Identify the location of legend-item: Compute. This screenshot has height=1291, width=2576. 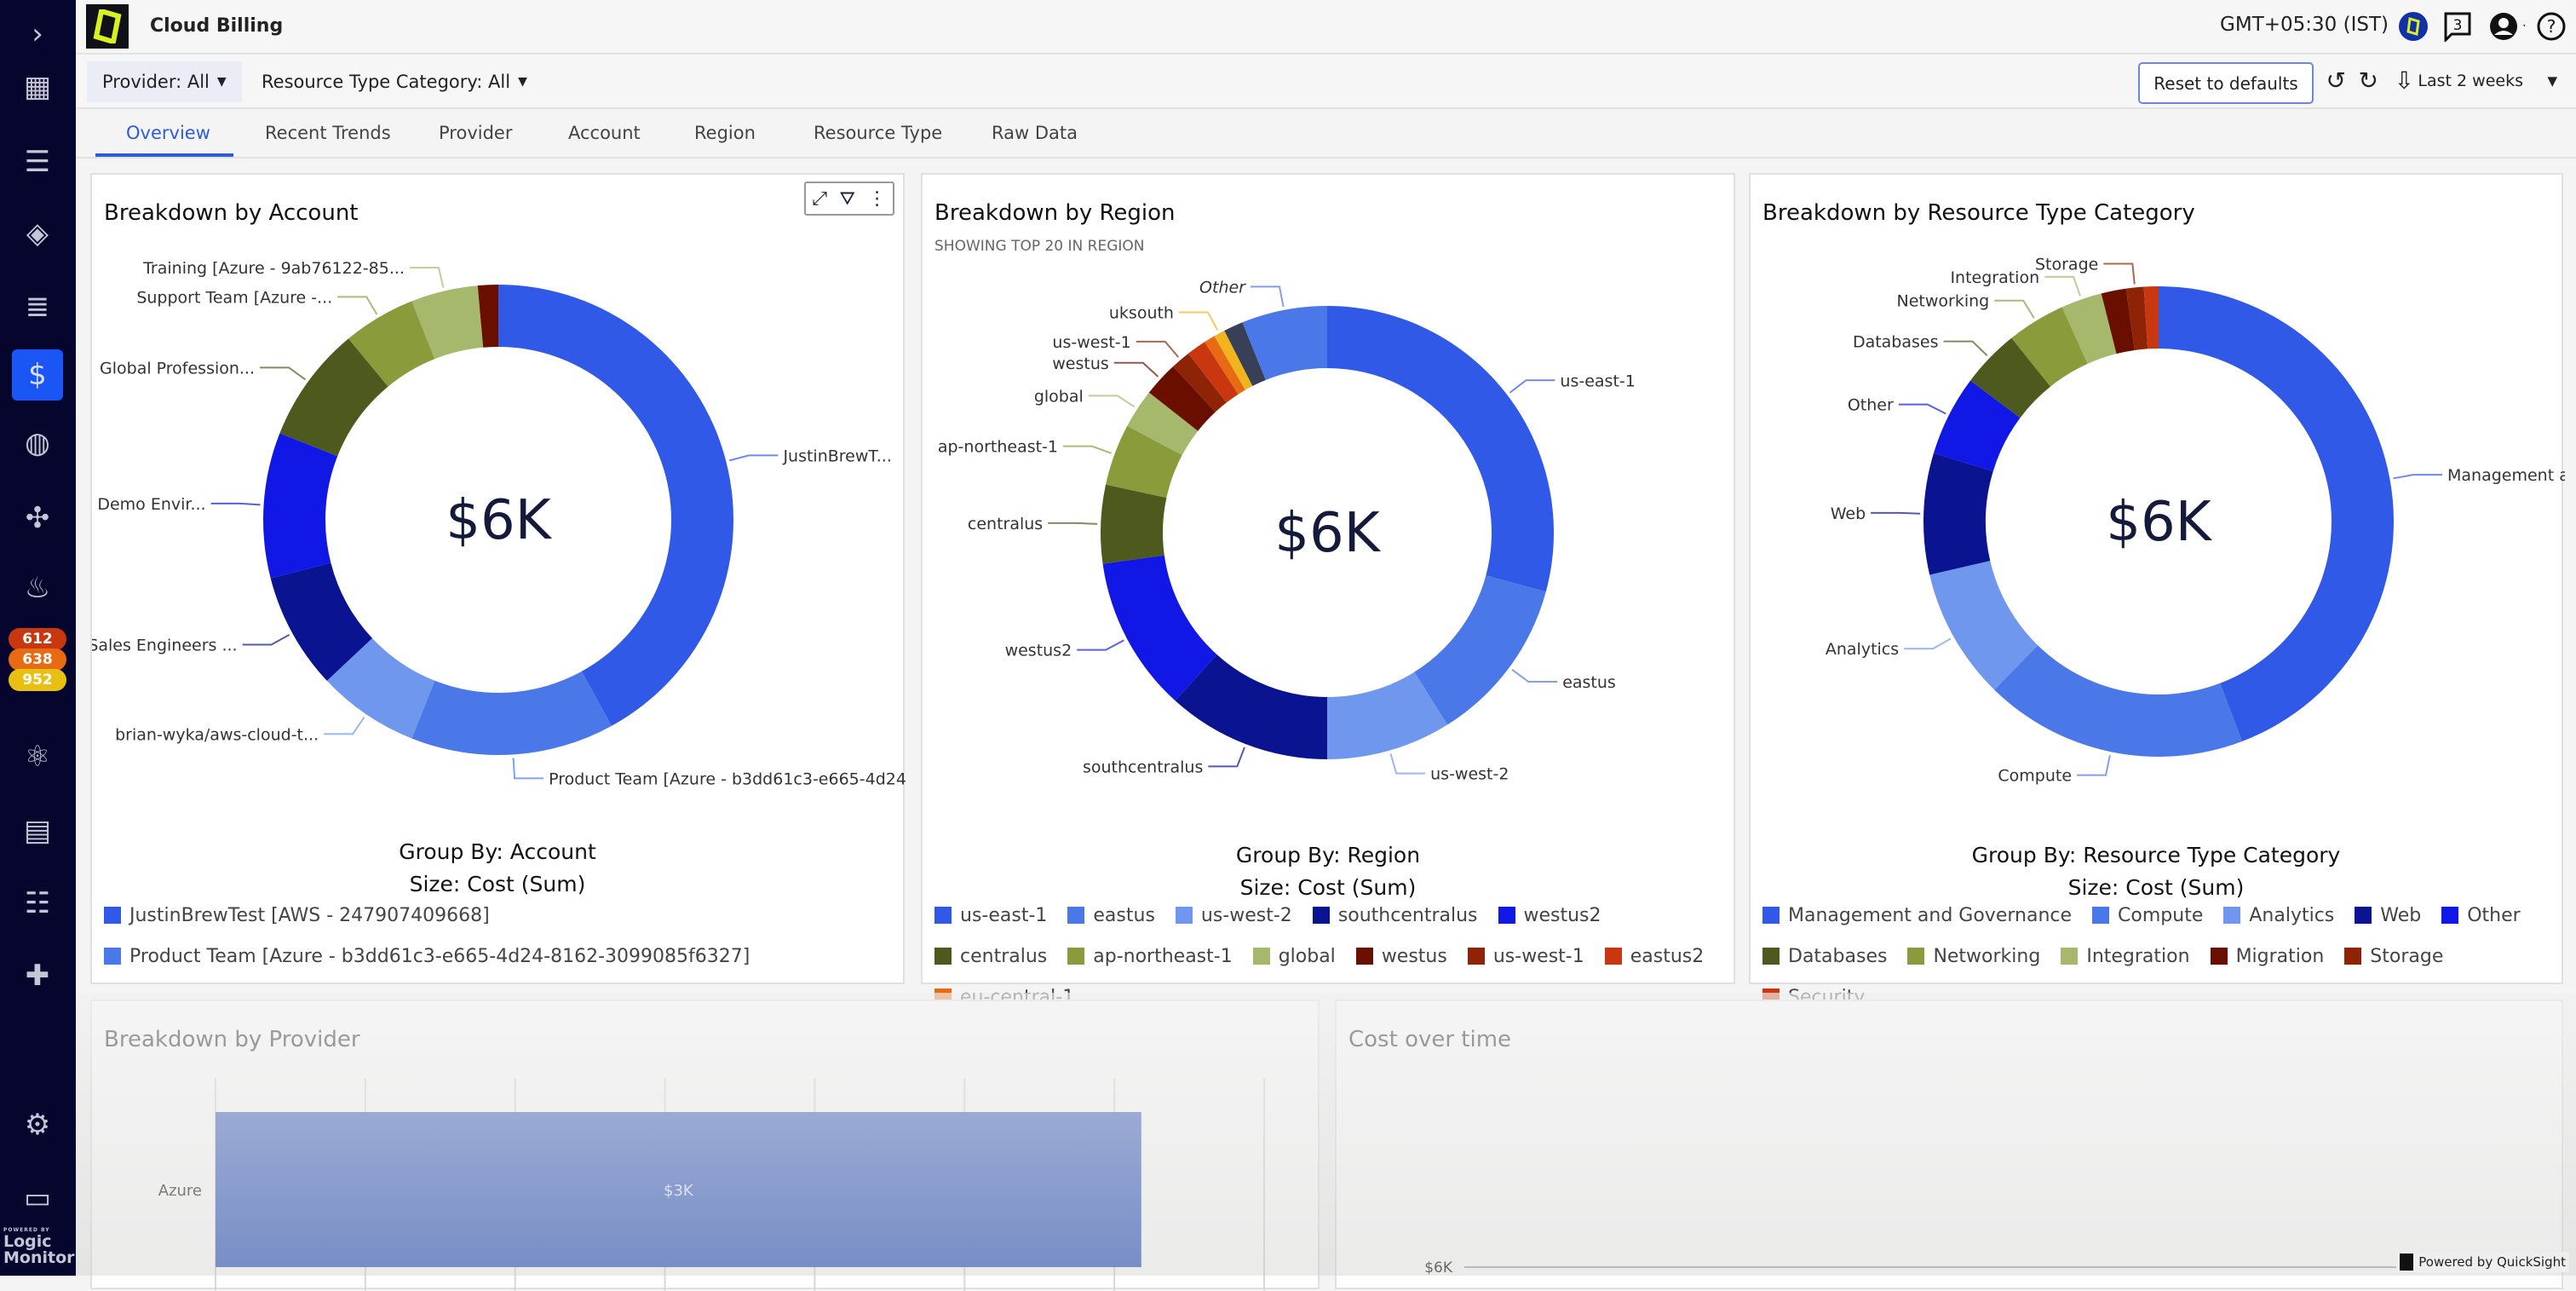
(2148, 915).